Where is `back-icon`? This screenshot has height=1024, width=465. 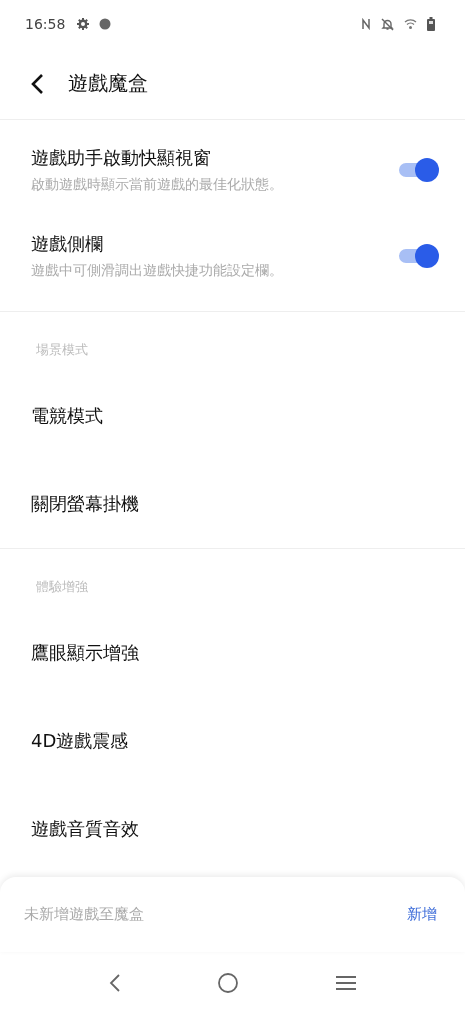 back-icon is located at coordinates (37, 83).